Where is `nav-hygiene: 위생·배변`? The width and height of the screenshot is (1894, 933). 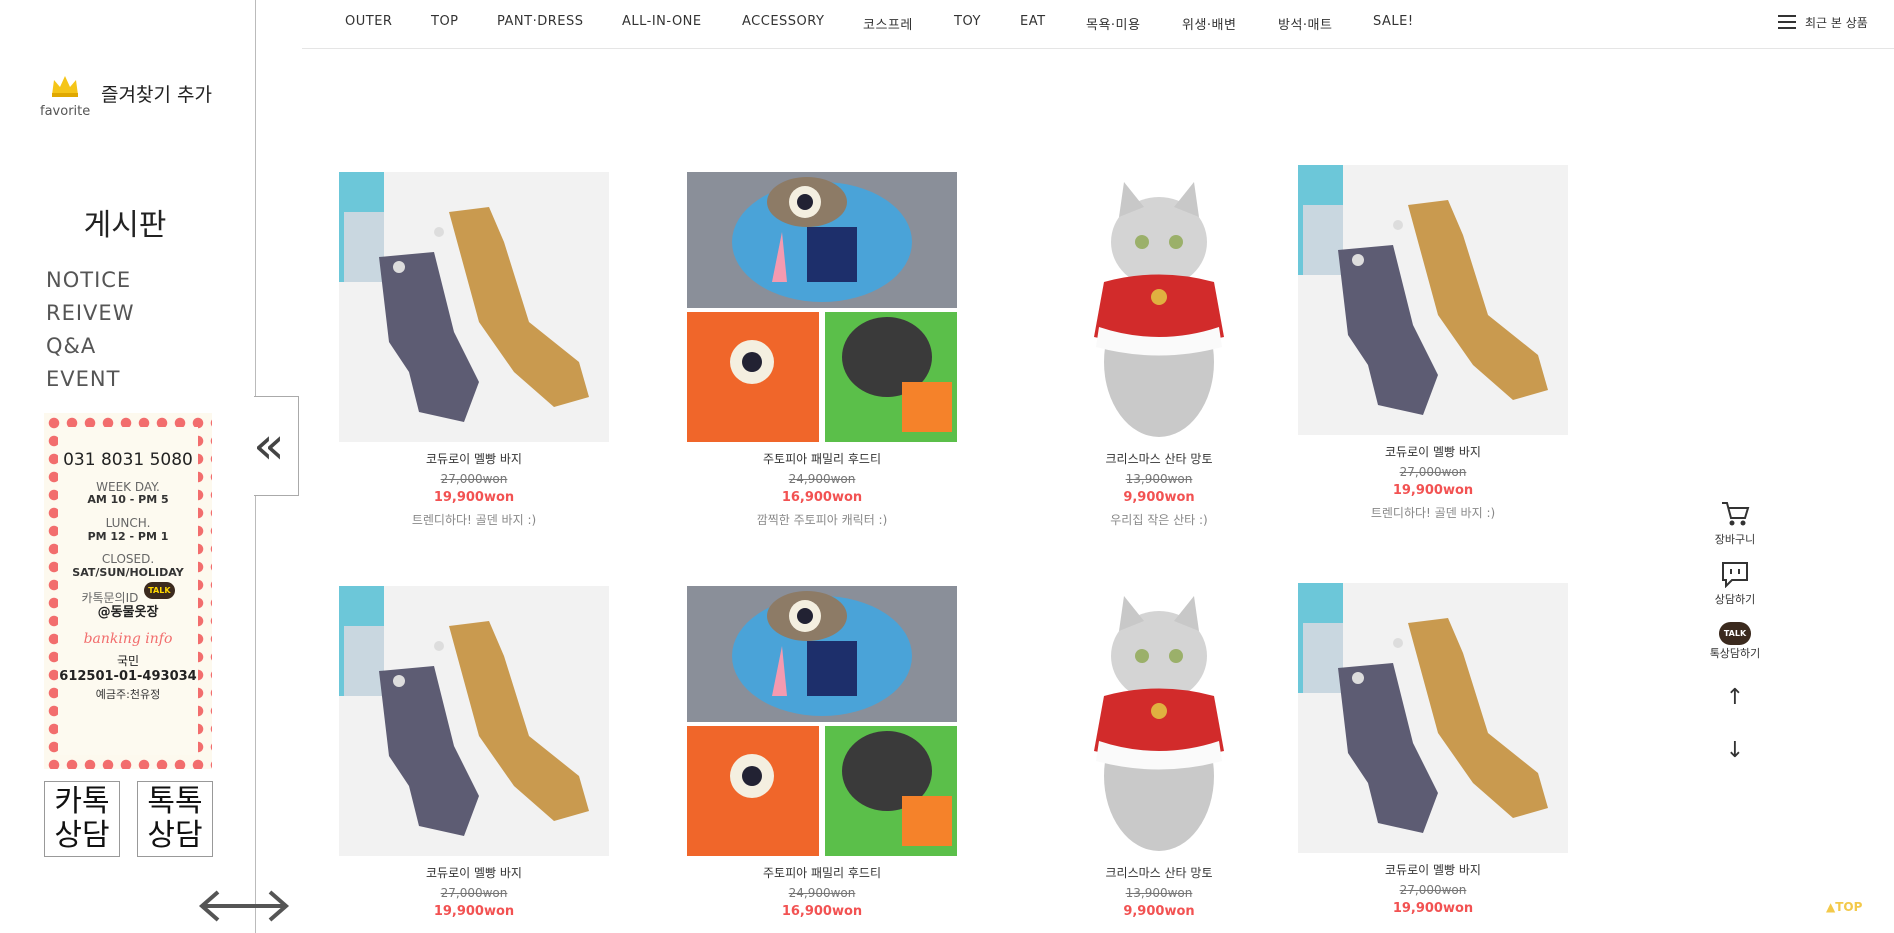 nav-hygiene: 위생·배변 is located at coordinates (1209, 23).